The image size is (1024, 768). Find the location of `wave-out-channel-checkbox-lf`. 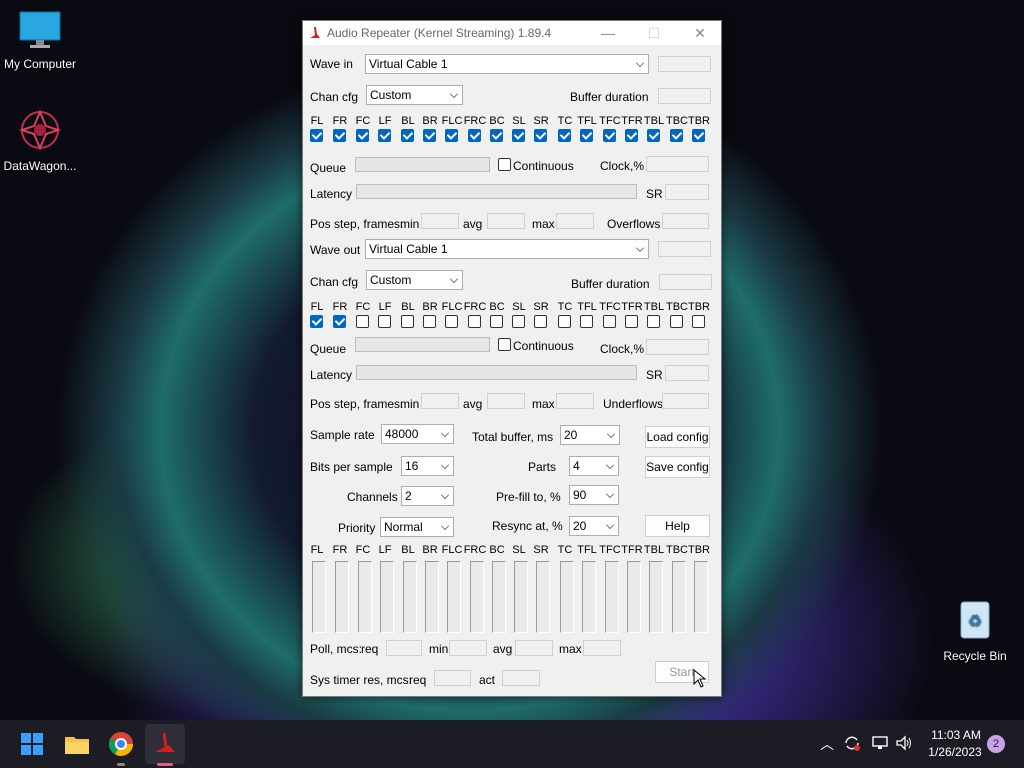

wave-out-channel-checkbox-lf is located at coordinates (384, 321).